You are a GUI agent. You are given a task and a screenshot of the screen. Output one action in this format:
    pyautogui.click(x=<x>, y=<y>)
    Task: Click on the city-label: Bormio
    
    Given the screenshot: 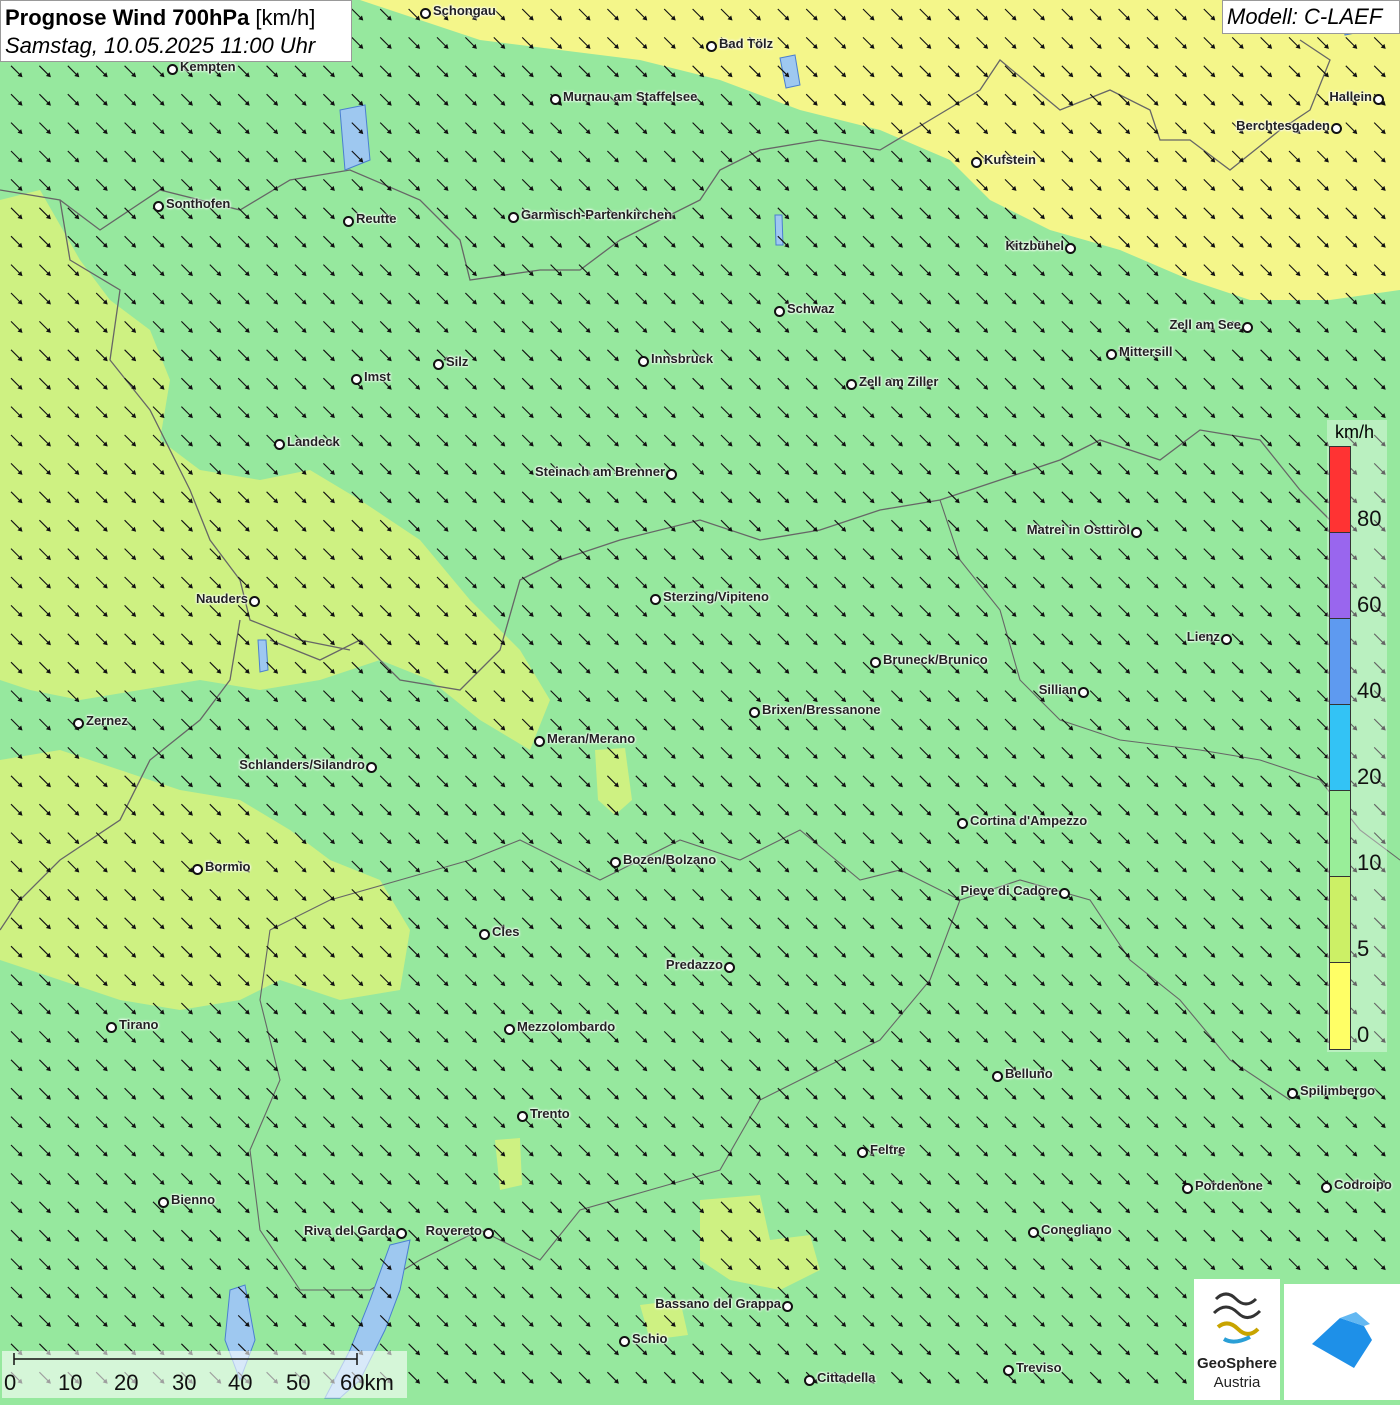 What is the action you would take?
    pyautogui.click(x=228, y=866)
    